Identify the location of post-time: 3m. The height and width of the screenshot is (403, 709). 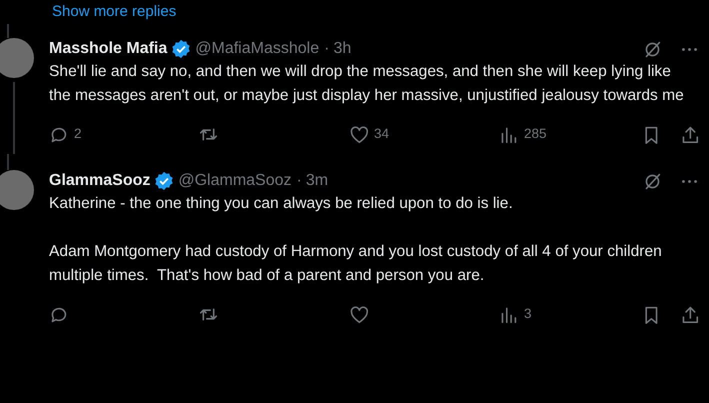
(317, 181).